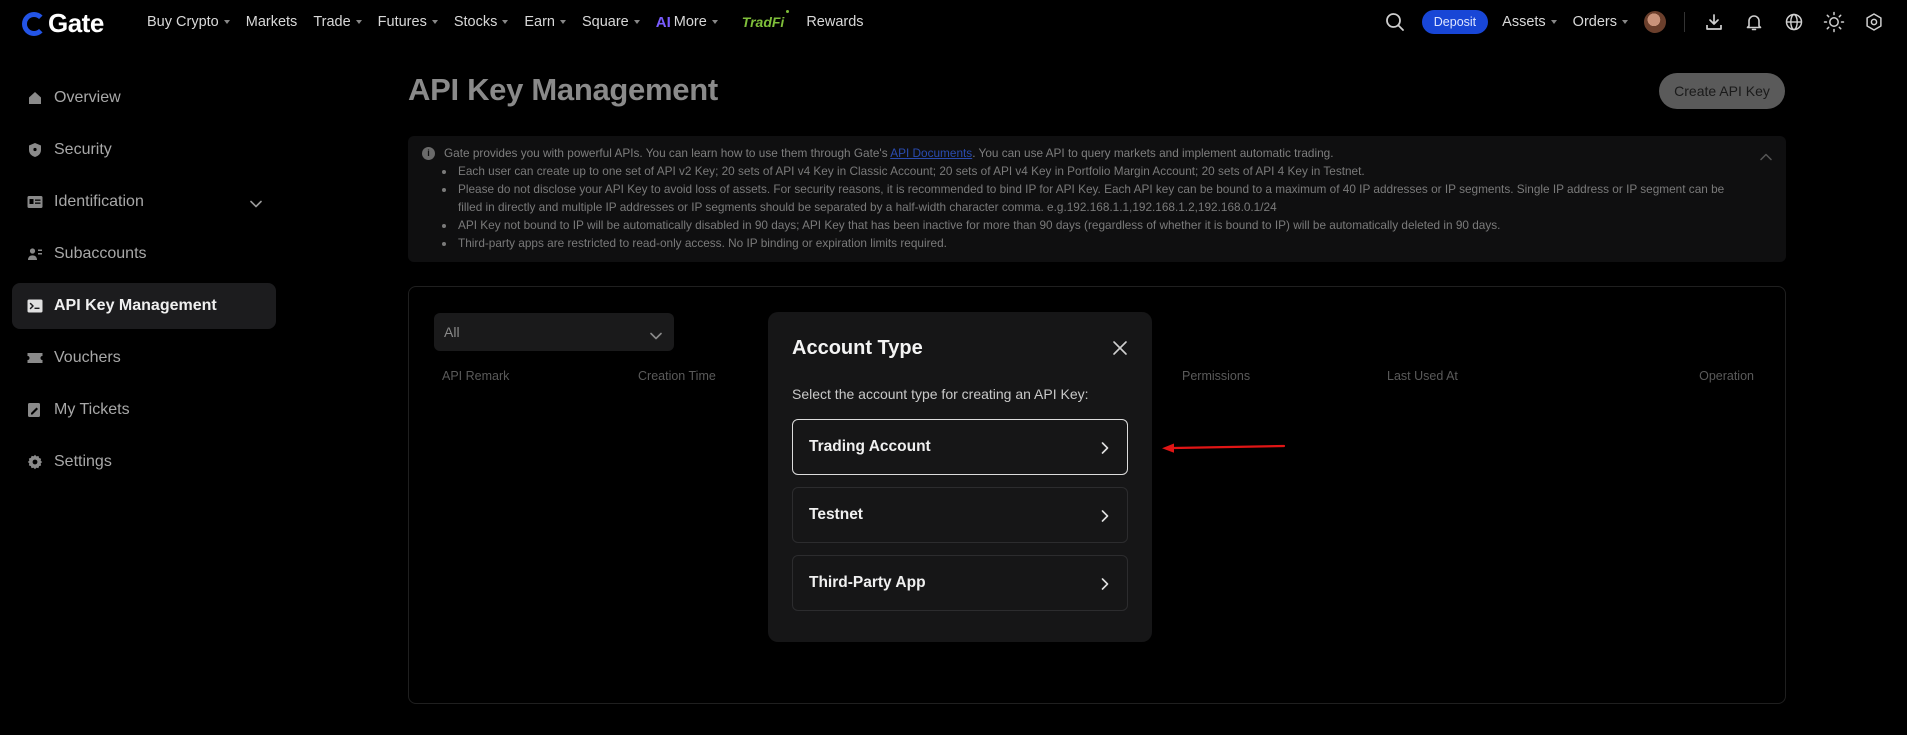 The image size is (1907, 735). What do you see at coordinates (1105, 586) in the screenshot?
I see `chevron-right-icon` at bounding box center [1105, 586].